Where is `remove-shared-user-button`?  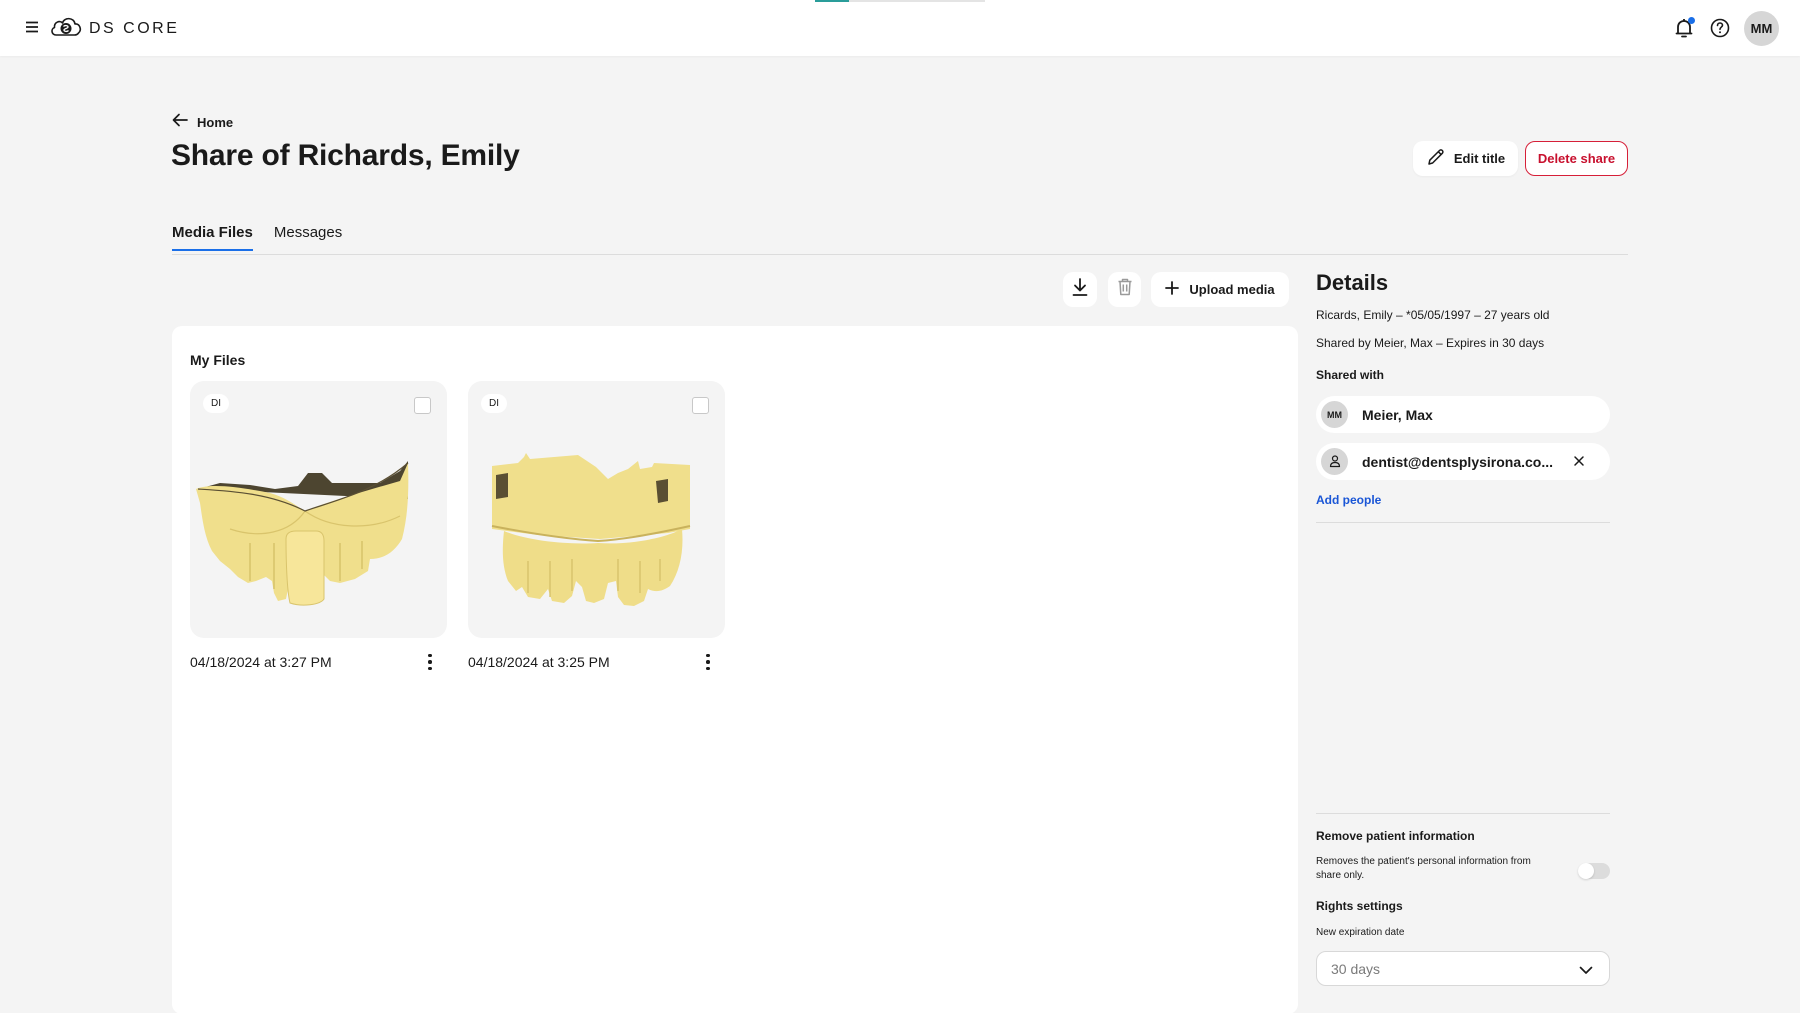
remove-shared-user-button is located at coordinates (1579, 461).